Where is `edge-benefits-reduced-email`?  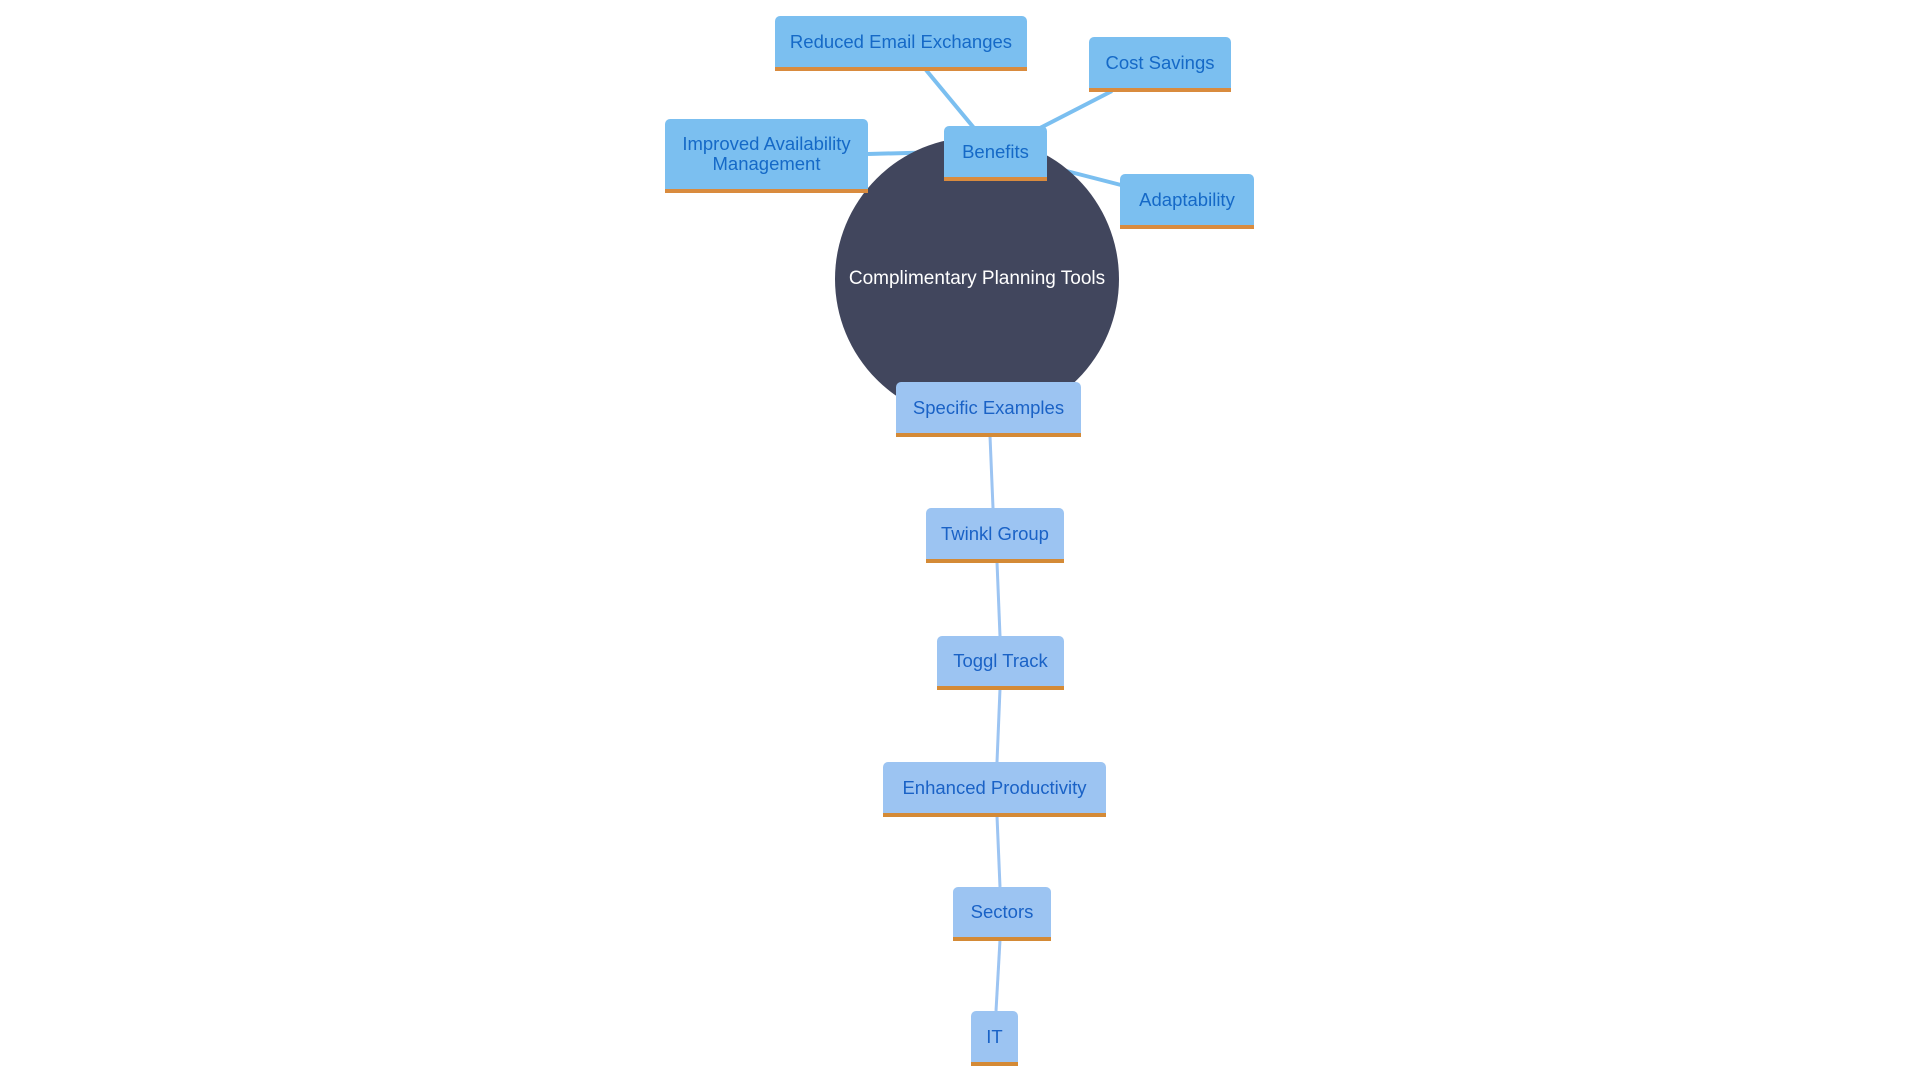
edge-benefits-reduced-email is located at coordinates (950, 99).